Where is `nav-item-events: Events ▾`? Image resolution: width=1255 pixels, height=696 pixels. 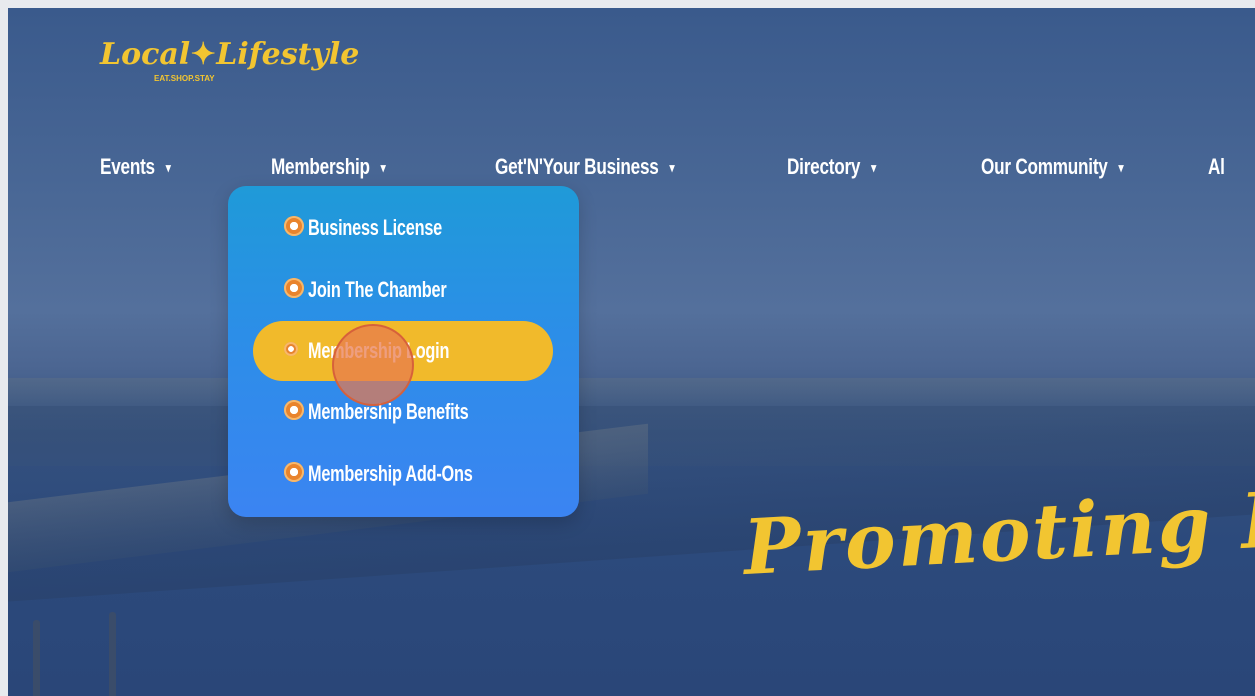 nav-item-events: Events ▾ is located at coordinates (135, 168).